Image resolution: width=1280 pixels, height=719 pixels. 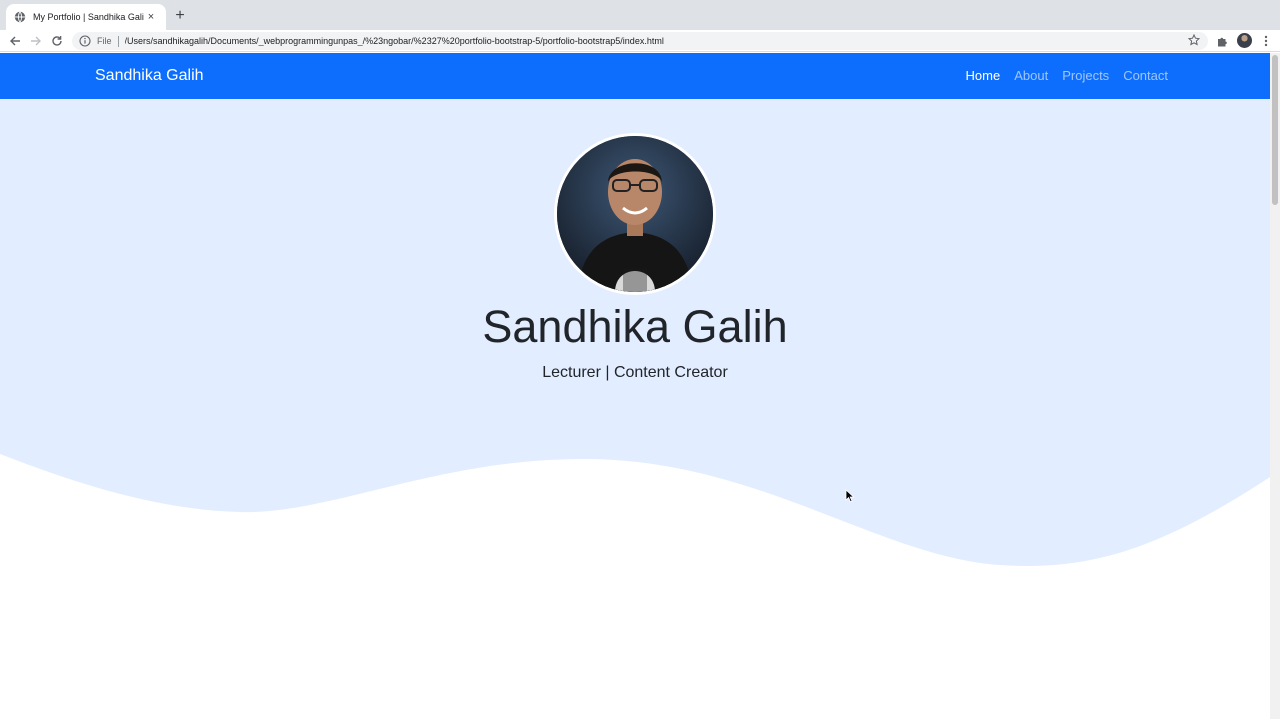 What do you see at coordinates (635, 326) in the screenshot?
I see `hero-name: Sandhika Galih` at bounding box center [635, 326].